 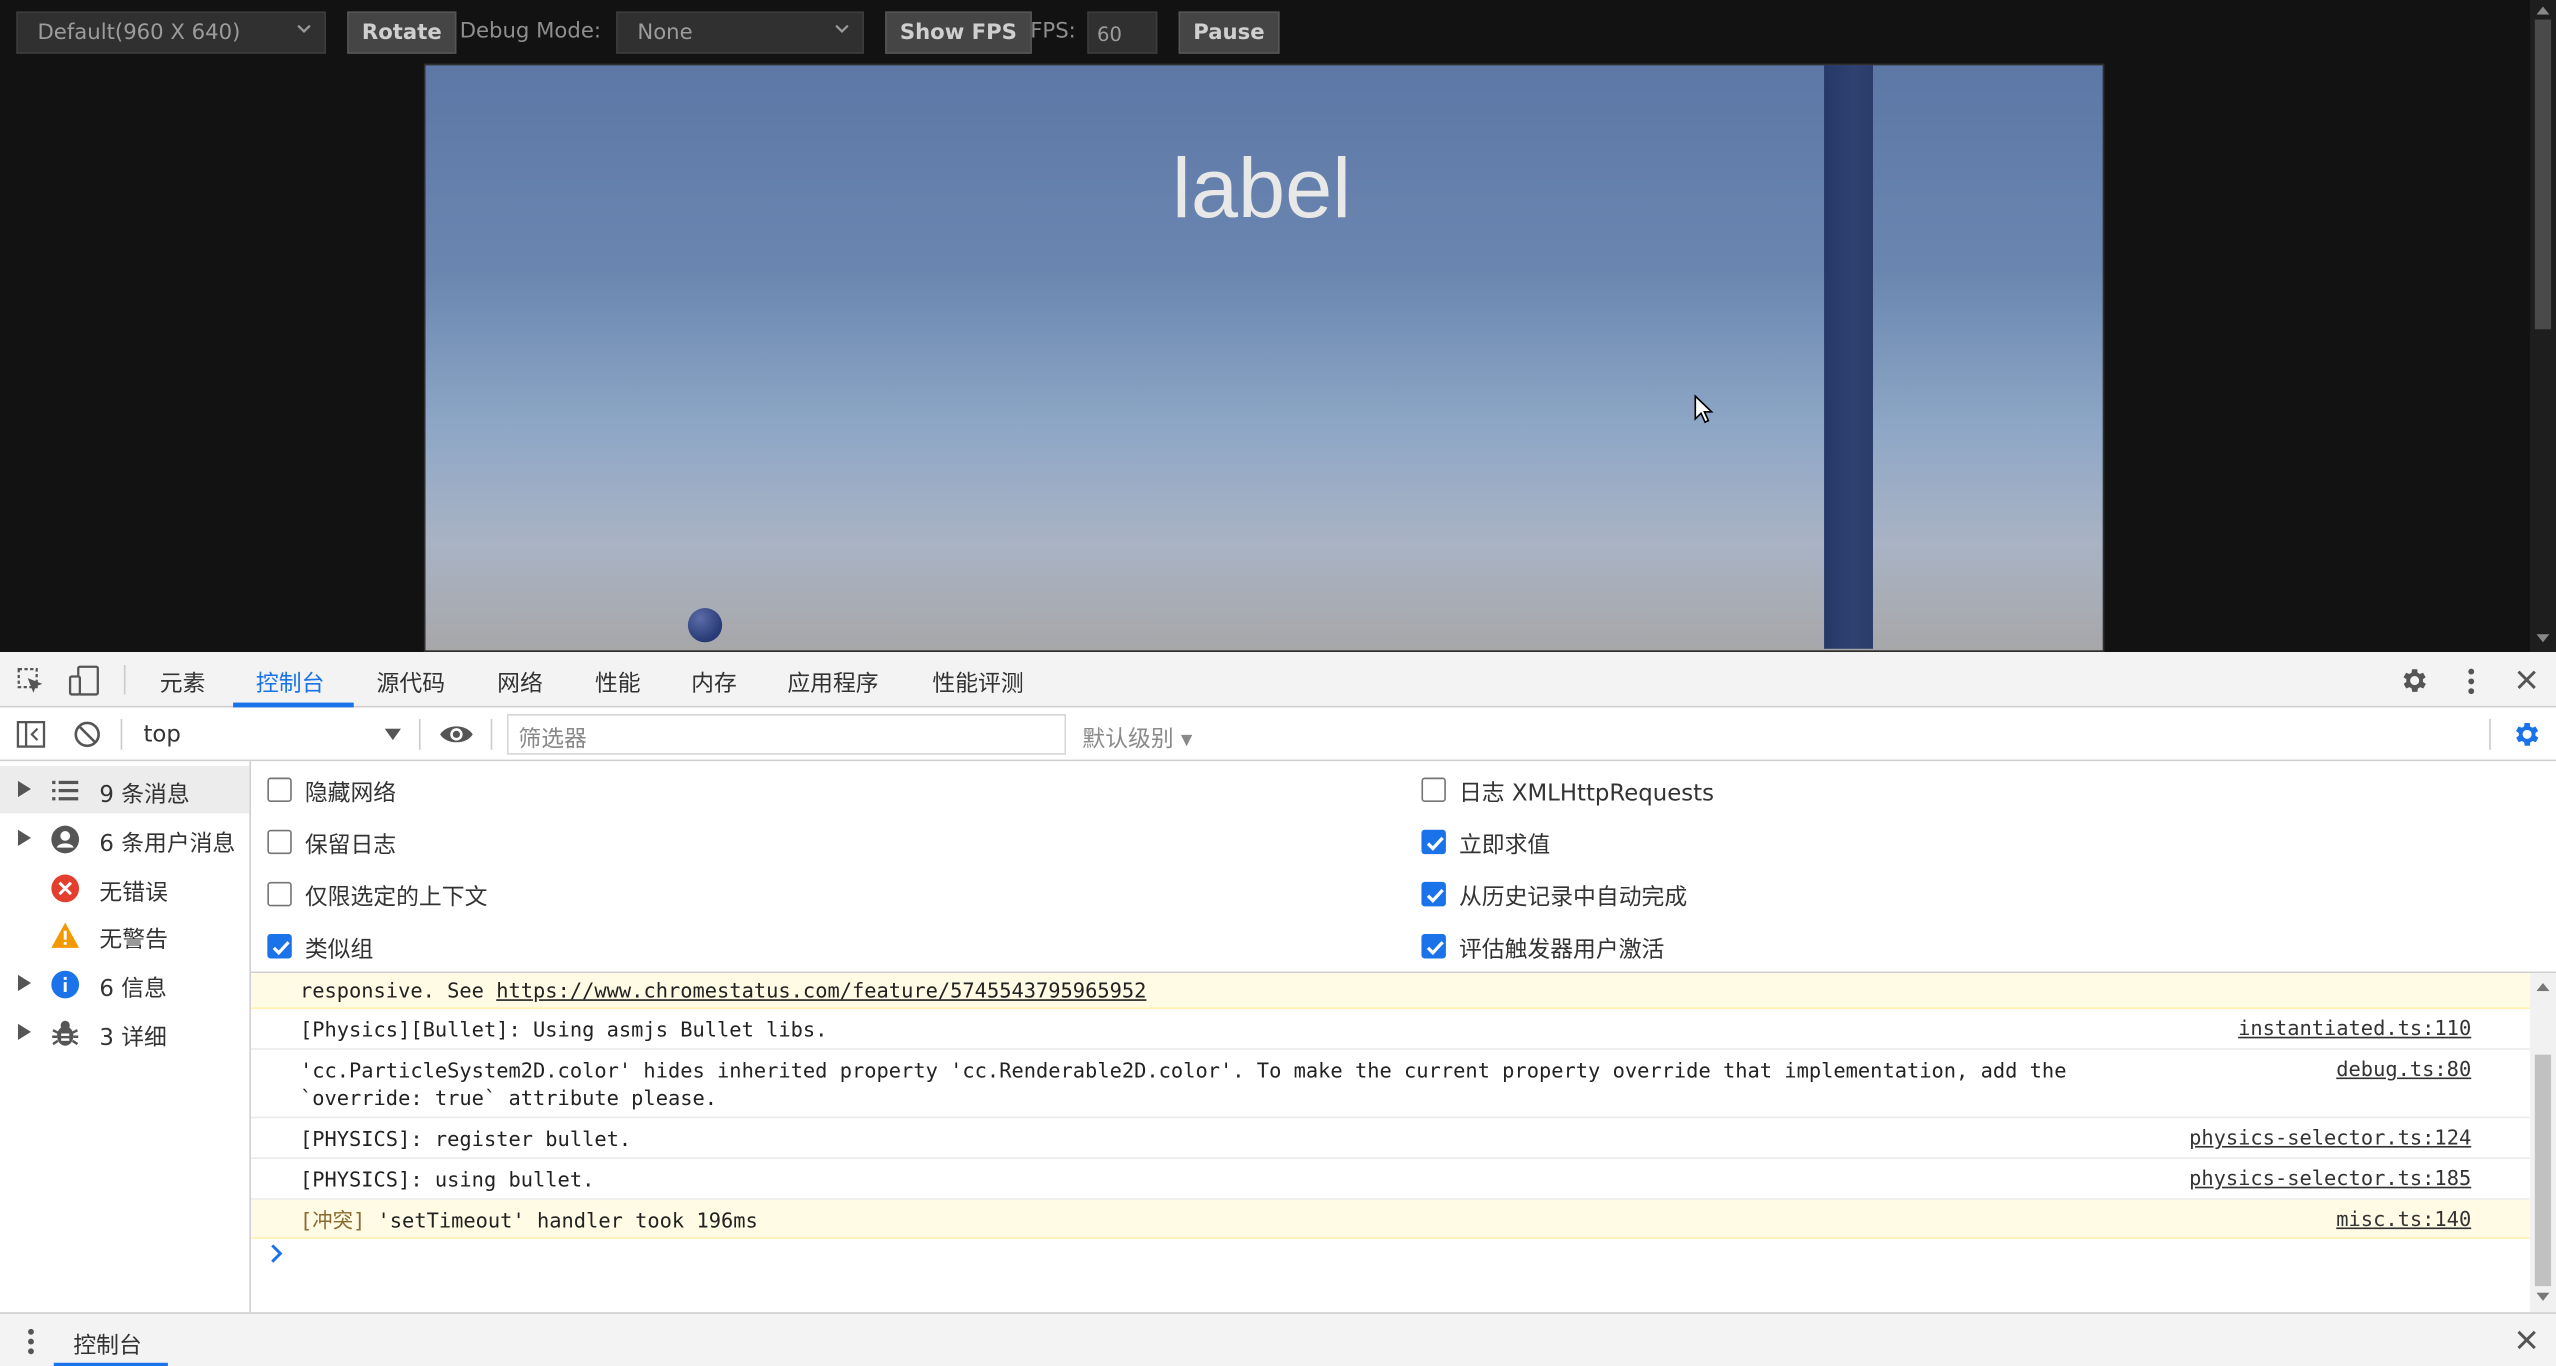 I want to click on log-tag: [冲突], so click(x=332, y=1220).